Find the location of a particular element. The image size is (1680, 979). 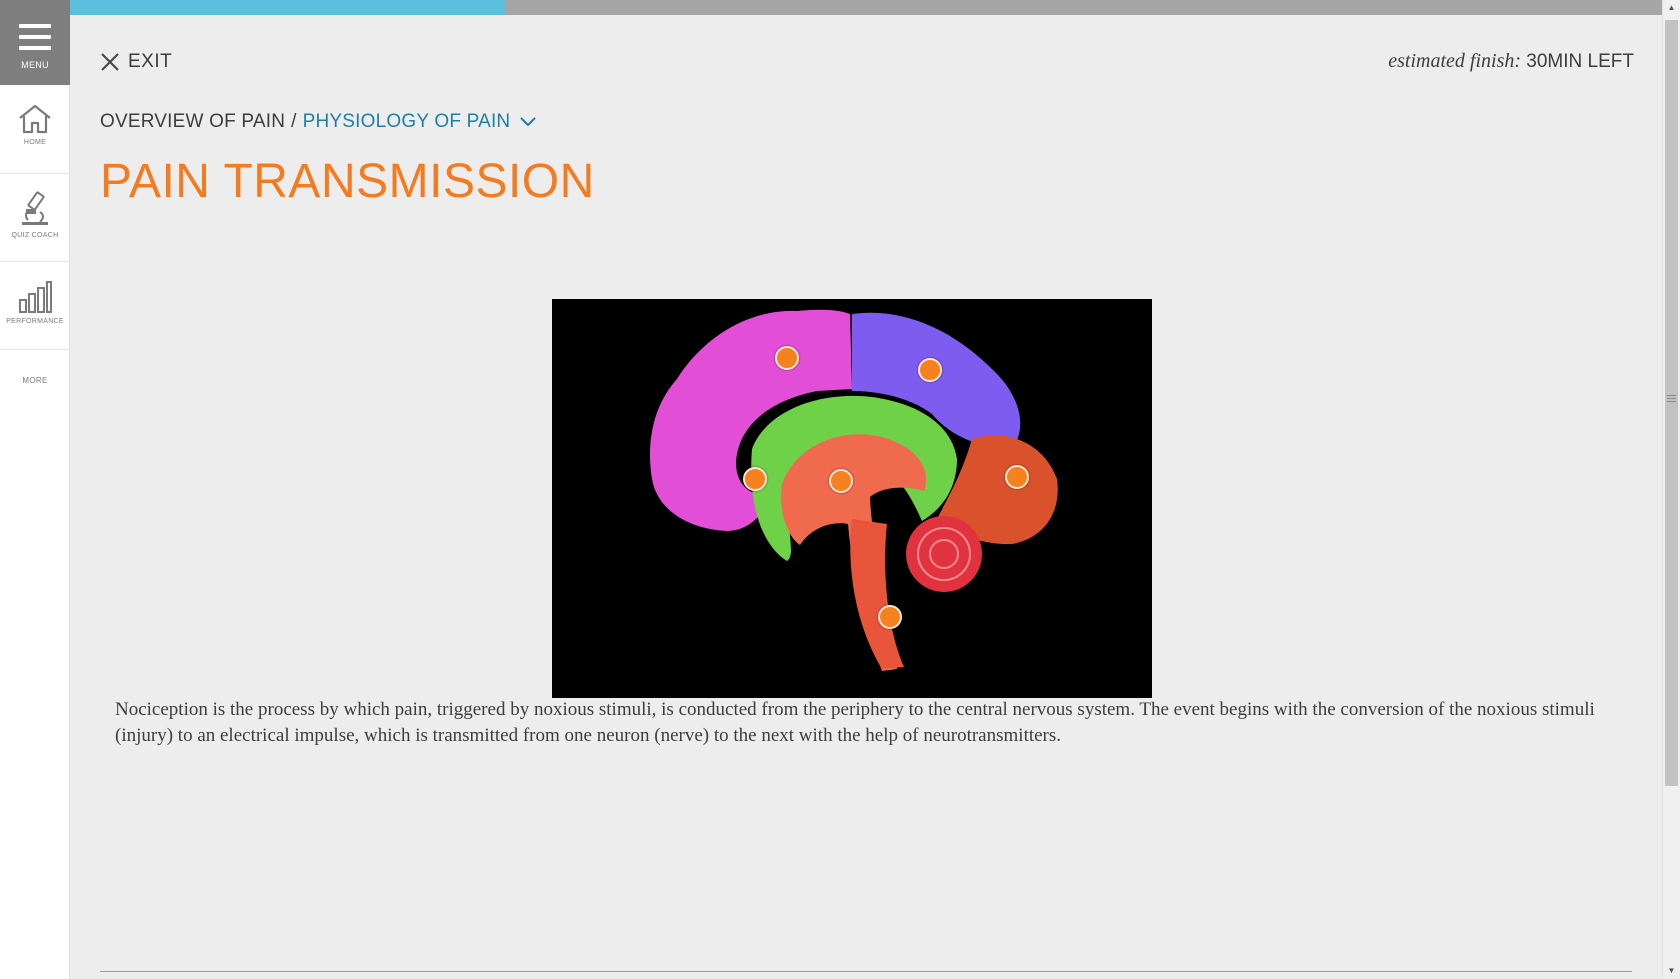

menu-label: MENU is located at coordinates (35, 65).